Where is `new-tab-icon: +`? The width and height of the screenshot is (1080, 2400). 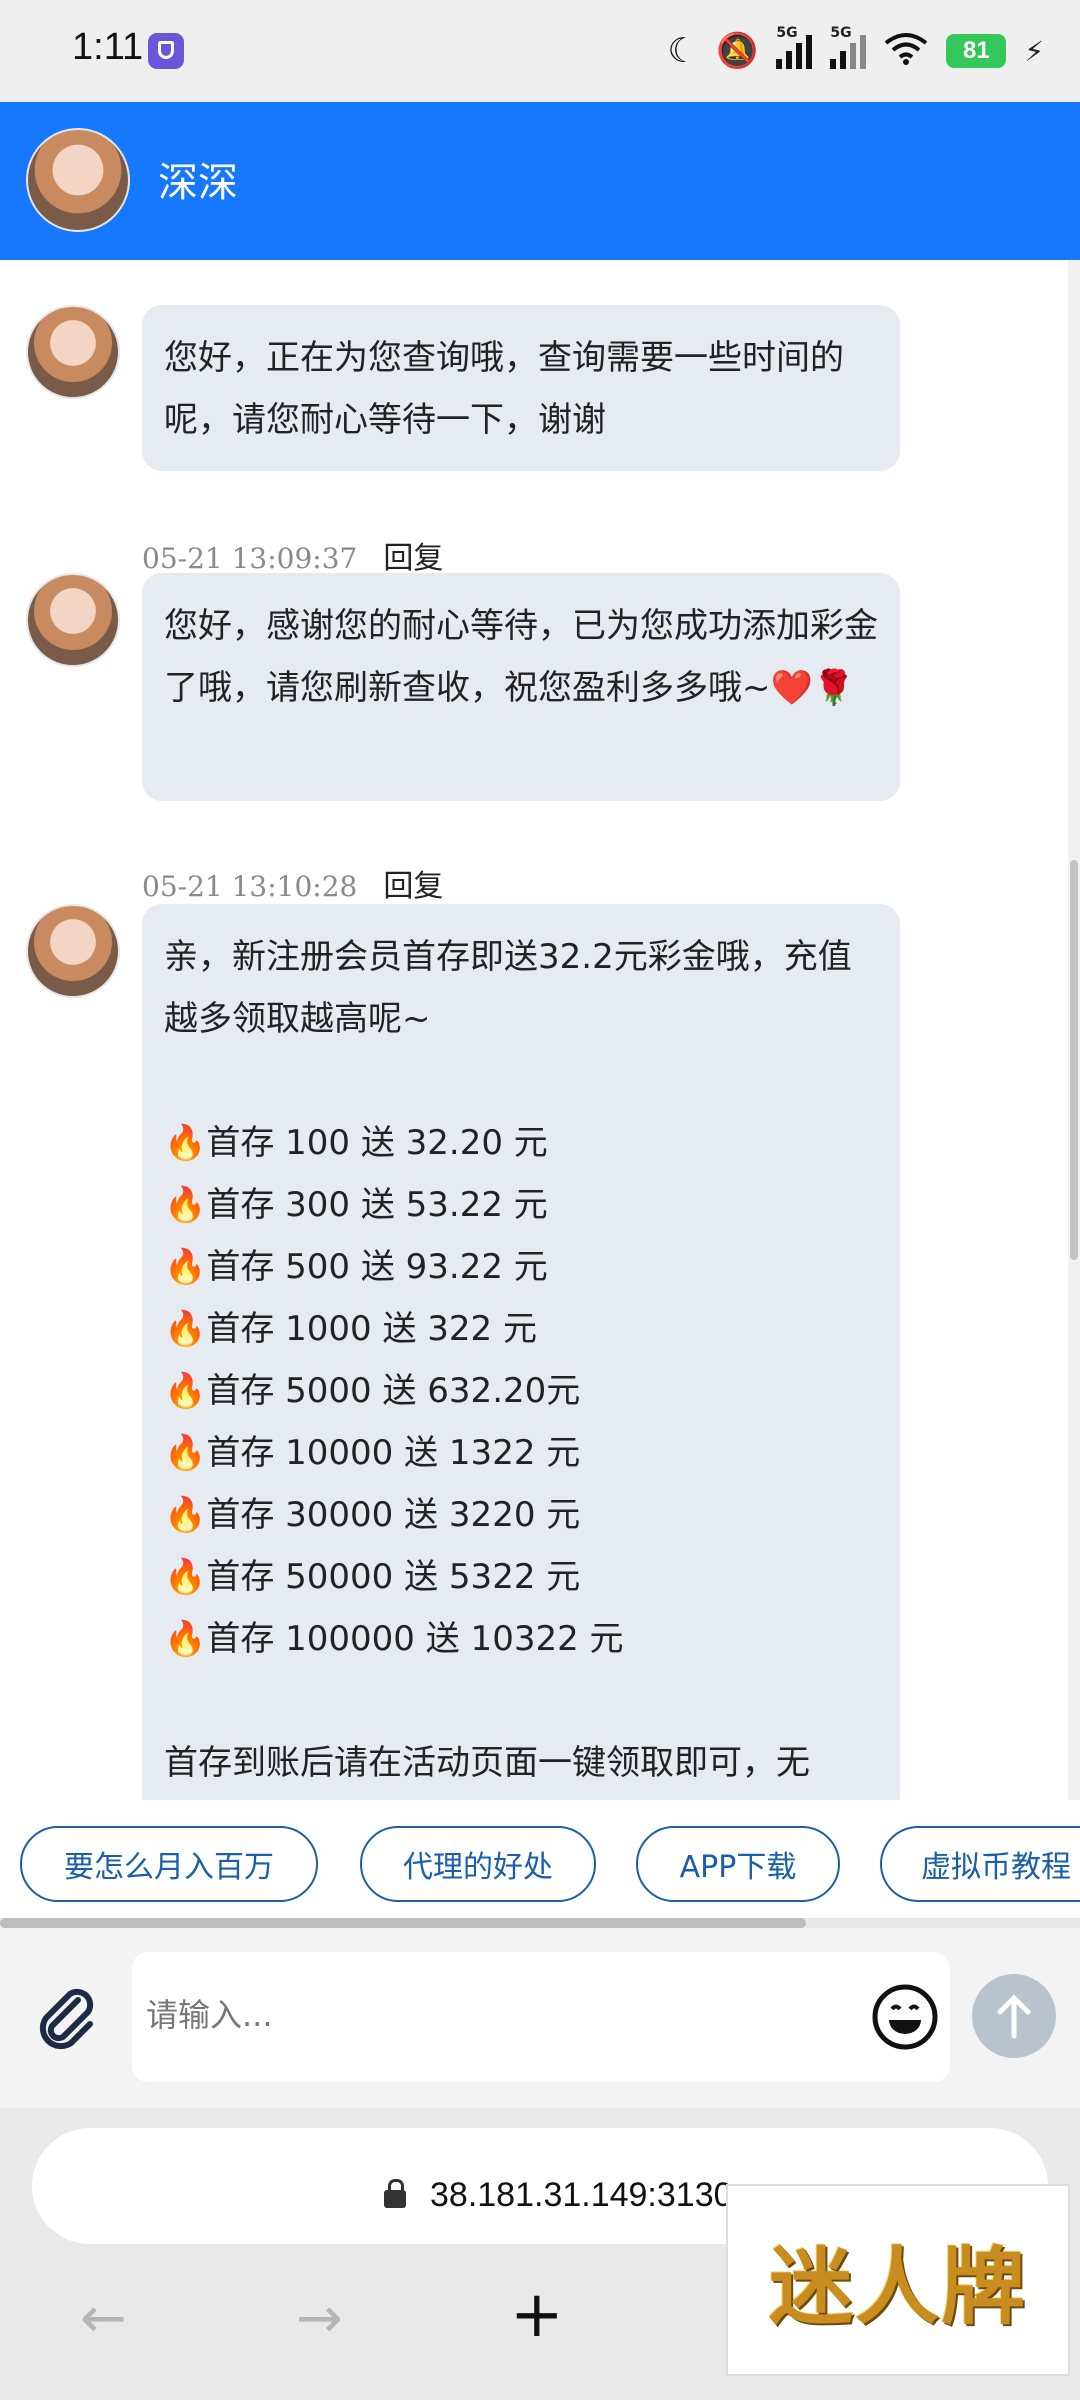 new-tab-icon: + is located at coordinates (537, 2315).